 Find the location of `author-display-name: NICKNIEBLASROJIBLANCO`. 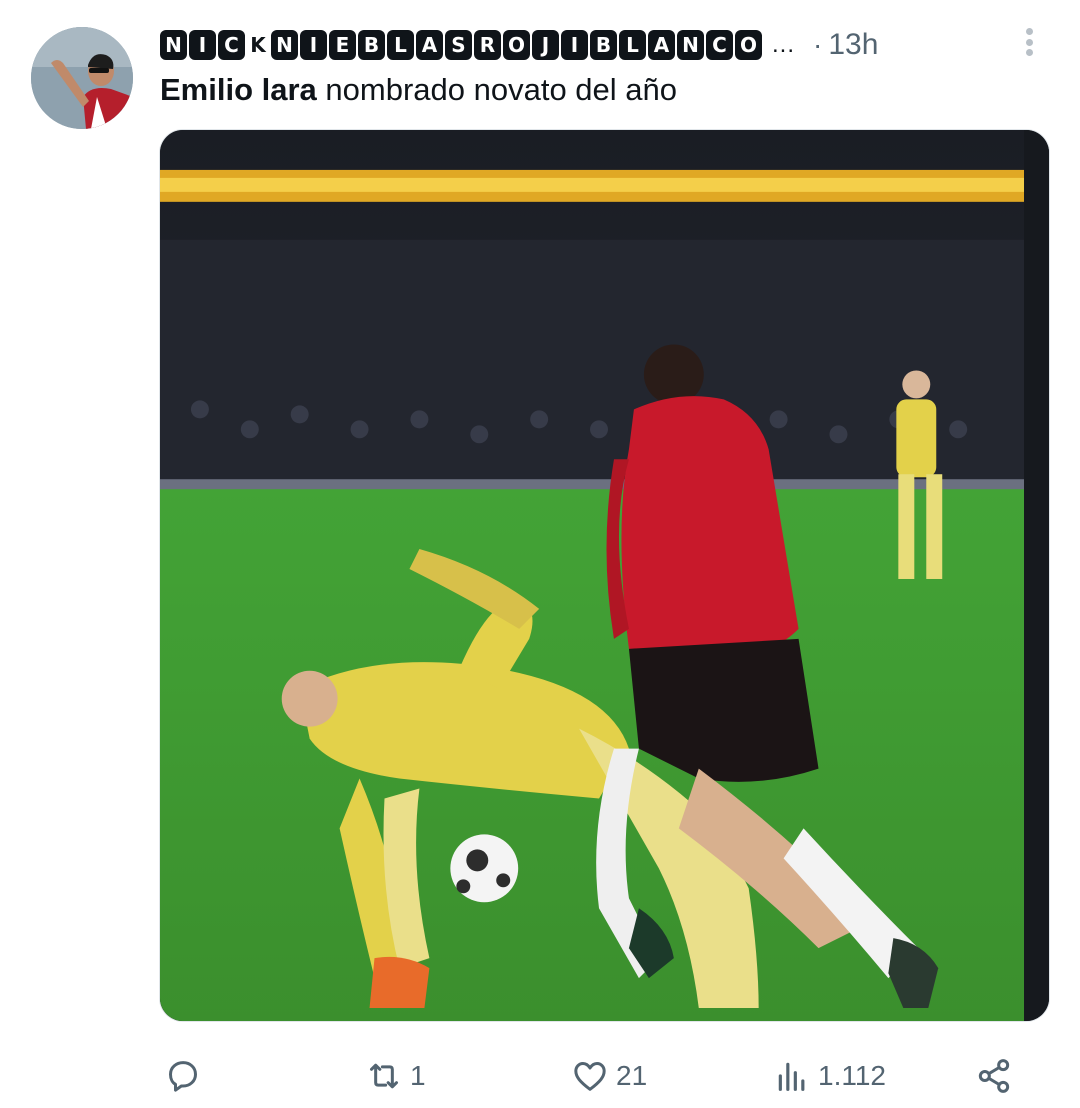

author-display-name: NICKNIEBLASROJIBLANCO is located at coordinates (461, 45).